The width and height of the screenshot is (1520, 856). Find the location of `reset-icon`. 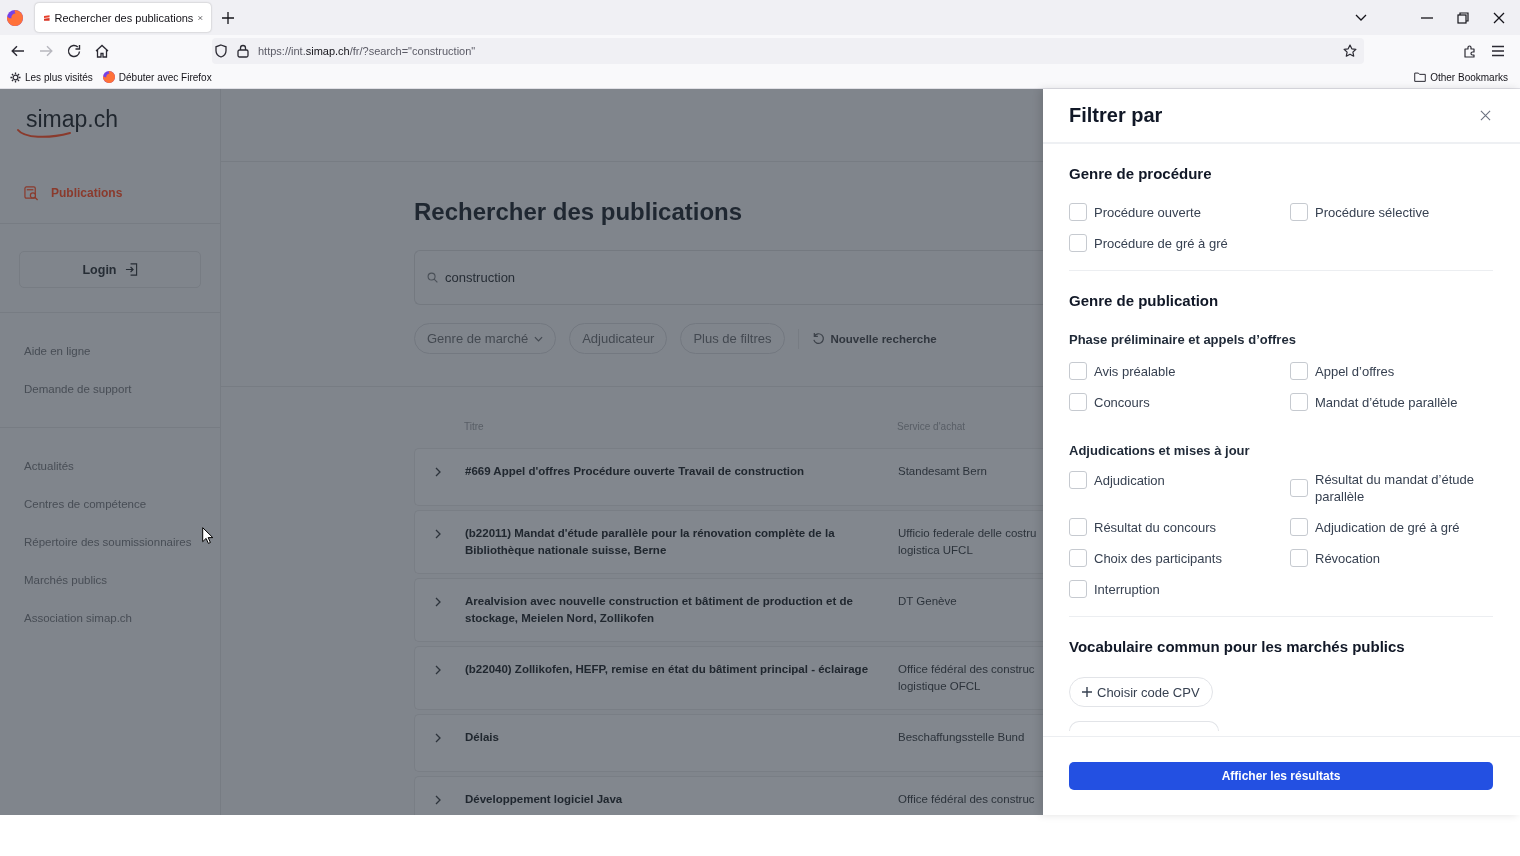

reset-icon is located at coordinates (818, 338).